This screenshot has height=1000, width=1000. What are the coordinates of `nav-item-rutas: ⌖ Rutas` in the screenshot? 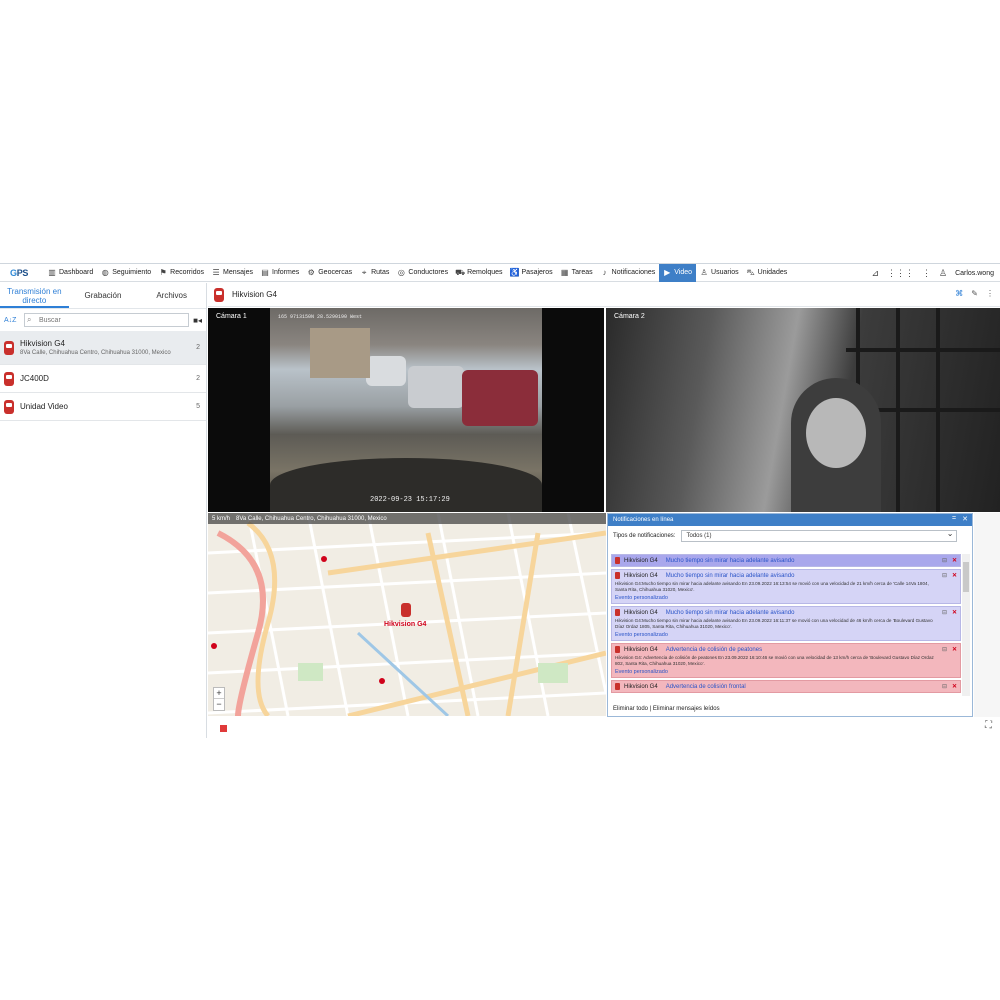 It's located at (374, 273).